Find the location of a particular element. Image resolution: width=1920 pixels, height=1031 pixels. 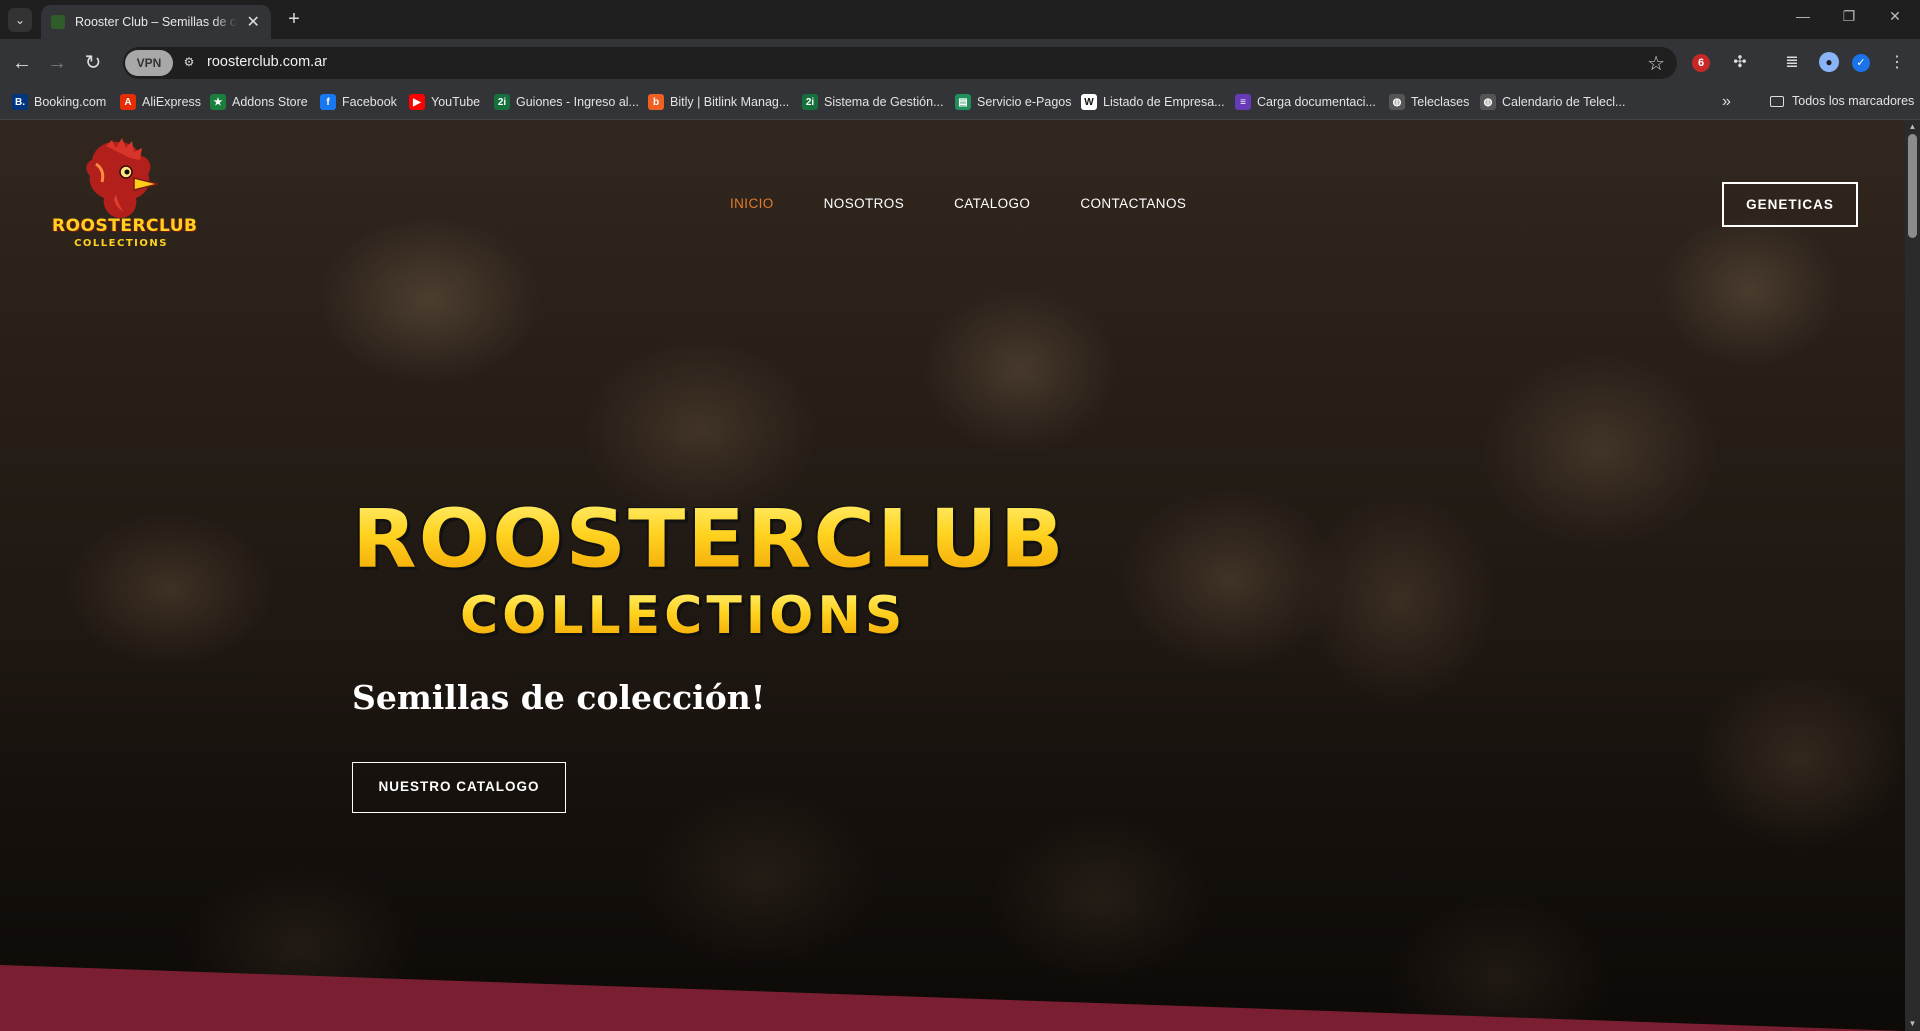

page-scrollbar: ▲ ▼ is located at coordinates (1912, 575).